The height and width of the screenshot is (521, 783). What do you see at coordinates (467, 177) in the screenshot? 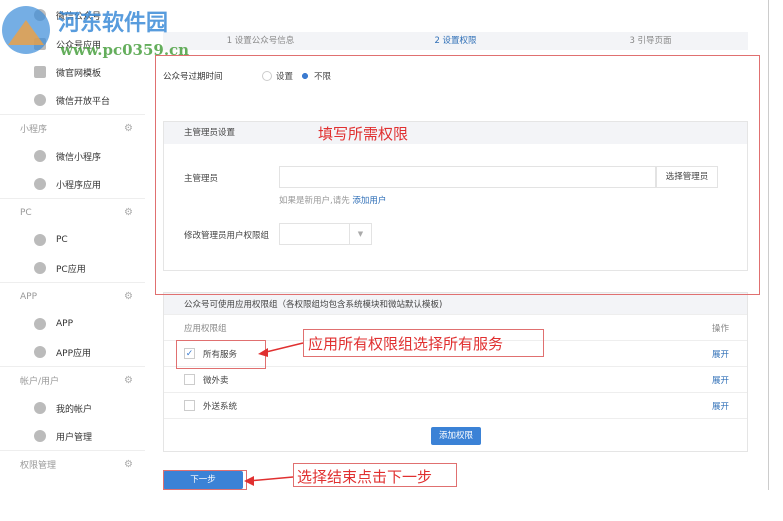
I see `admin-input` at bounding box center [467, 177].